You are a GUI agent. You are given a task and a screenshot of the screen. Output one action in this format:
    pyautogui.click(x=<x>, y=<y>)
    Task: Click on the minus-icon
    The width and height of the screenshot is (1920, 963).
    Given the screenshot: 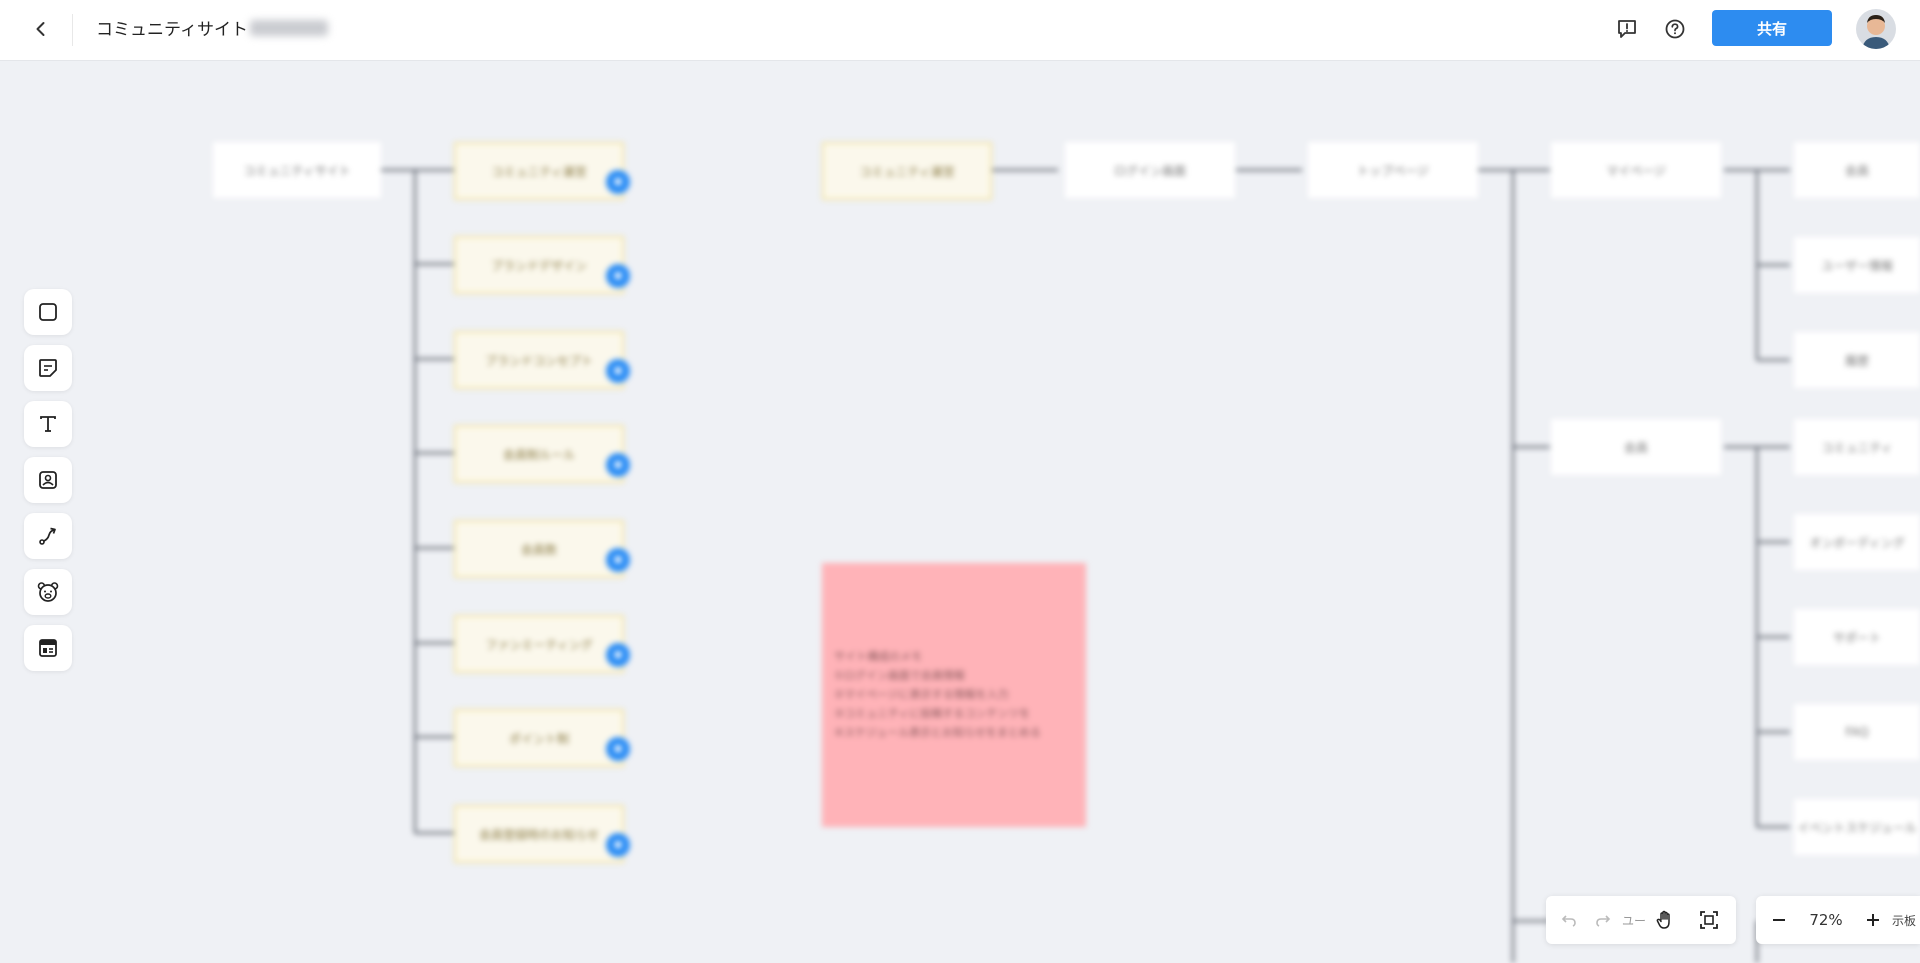 What is the action you would take?
    pyautogui.click(x=1779, y=920)
    